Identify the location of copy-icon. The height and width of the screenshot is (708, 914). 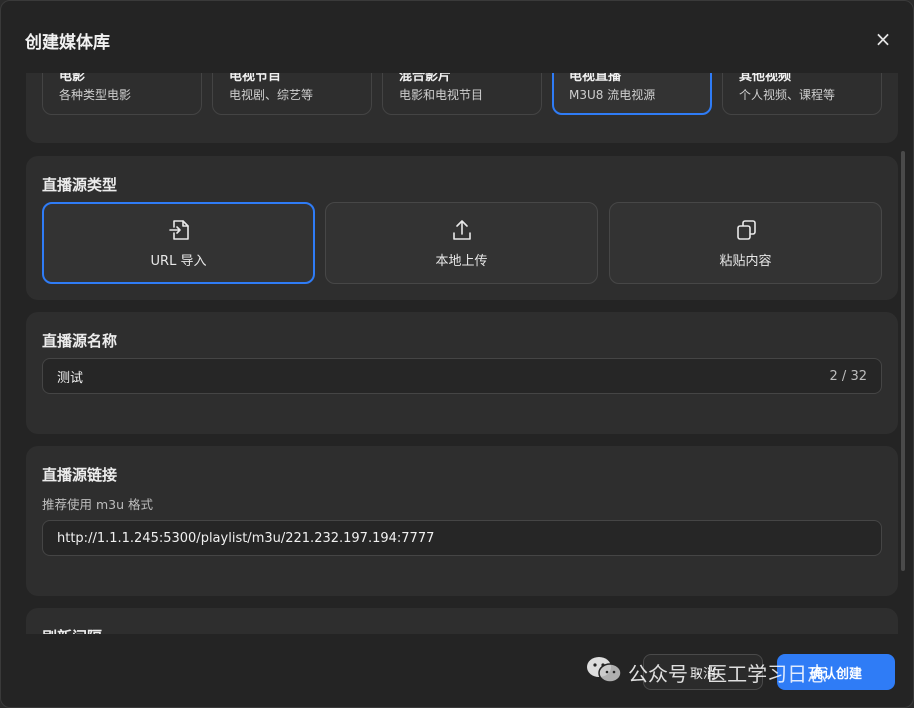
(746, 230).